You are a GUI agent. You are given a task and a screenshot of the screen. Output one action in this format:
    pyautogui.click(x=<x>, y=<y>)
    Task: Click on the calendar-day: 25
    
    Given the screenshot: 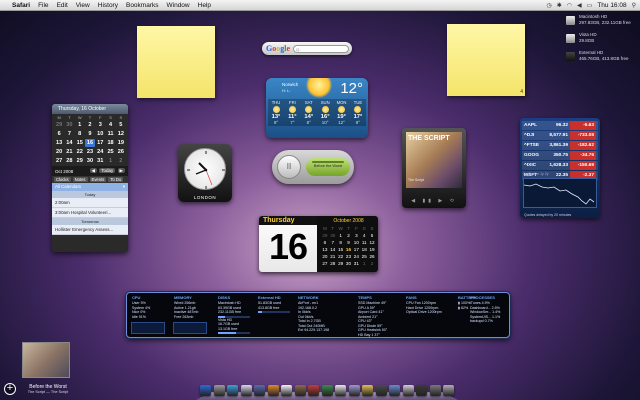 What is the action you would take?
    pyautogui.click(x=110, y=152)
    